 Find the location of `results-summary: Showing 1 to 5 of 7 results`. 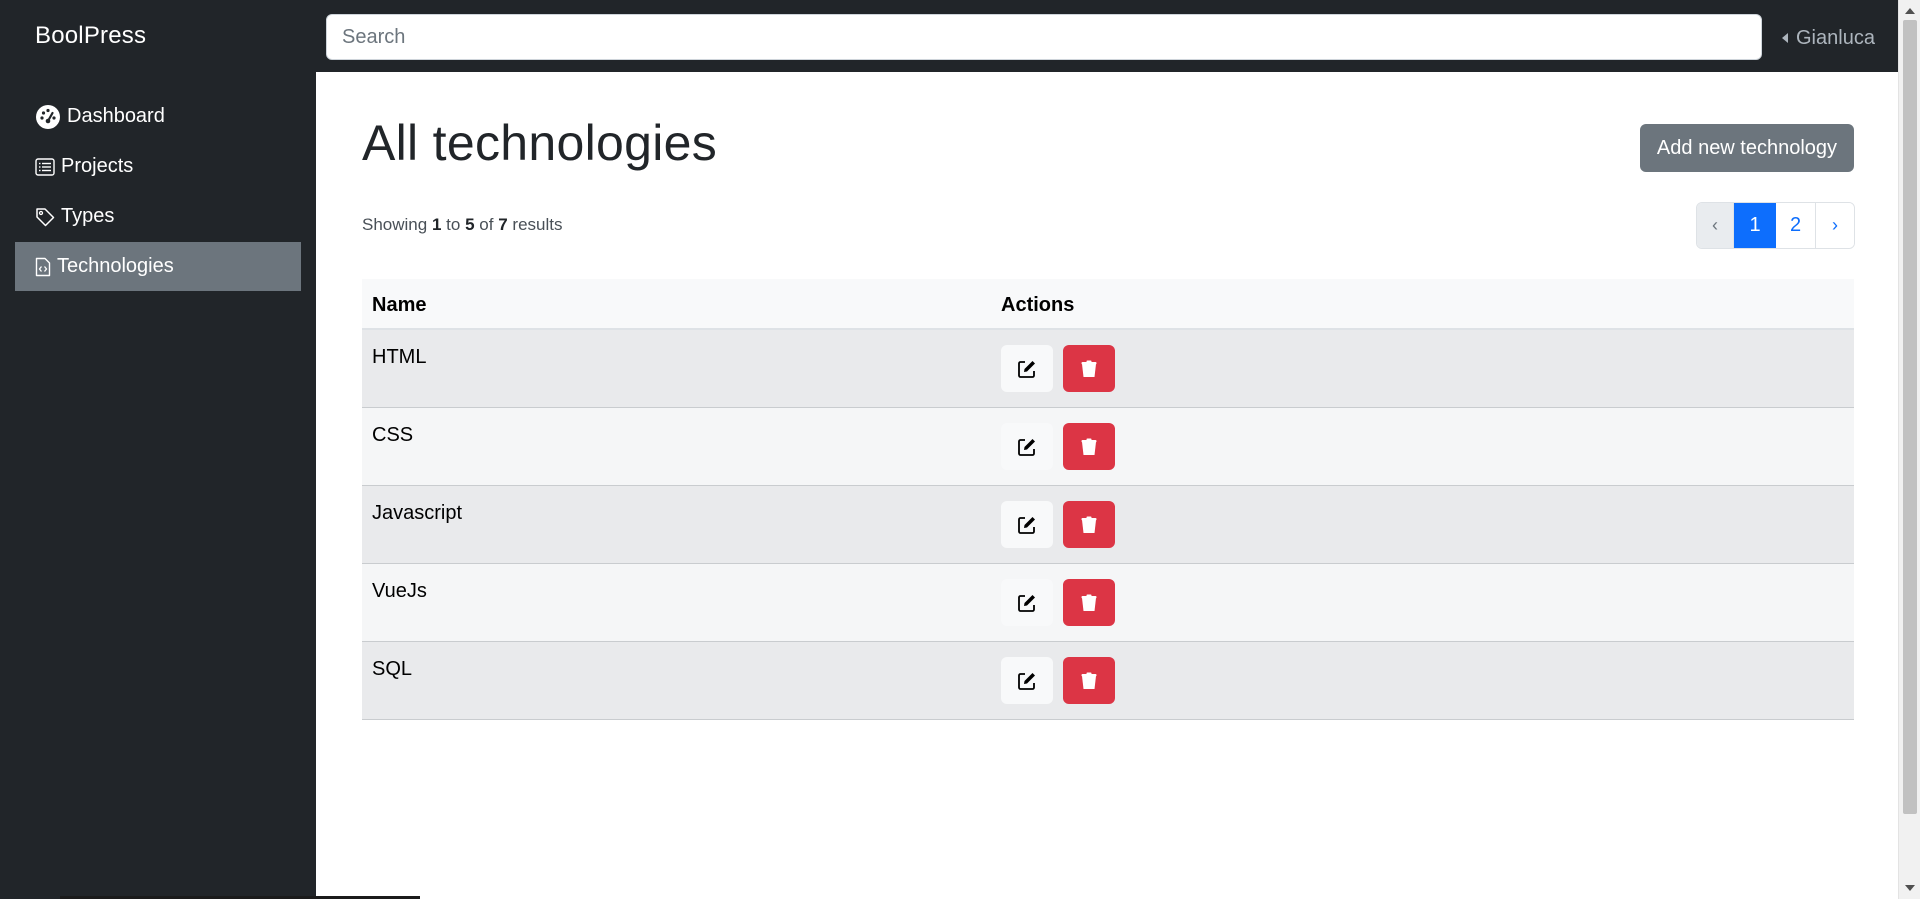

results-summary: Showing 1 to 5 of 7 results is located at coordinates (462, 224).